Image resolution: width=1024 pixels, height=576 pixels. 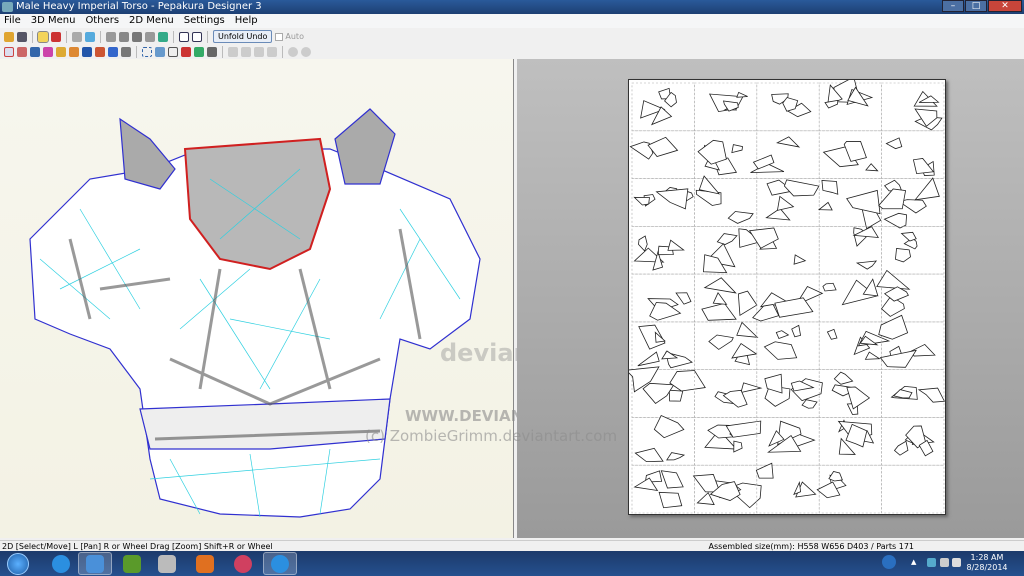 I want to click on flip-icon, so click(x=90, y=36).